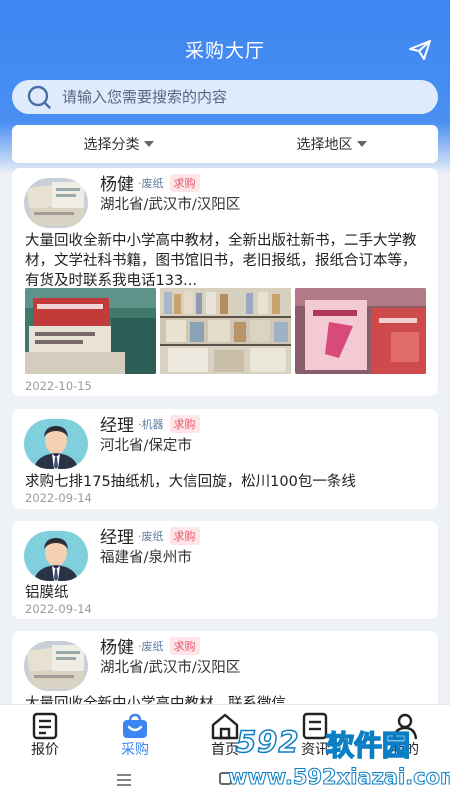 The image size is (450, 800). I want to click on search-icon, so click(39, 97).